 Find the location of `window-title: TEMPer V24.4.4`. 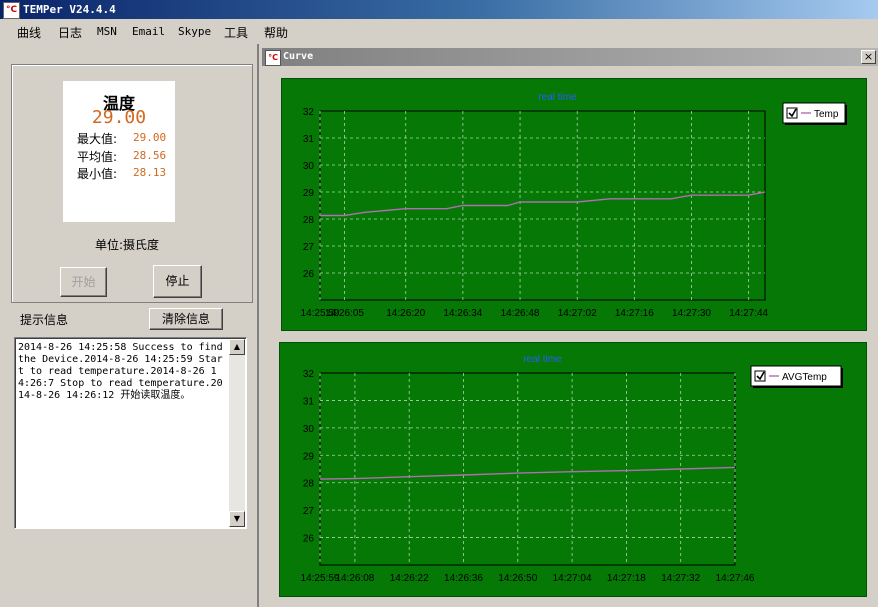

window-title: TEMPer V24.4.4 is located at coordinates (69, 9).